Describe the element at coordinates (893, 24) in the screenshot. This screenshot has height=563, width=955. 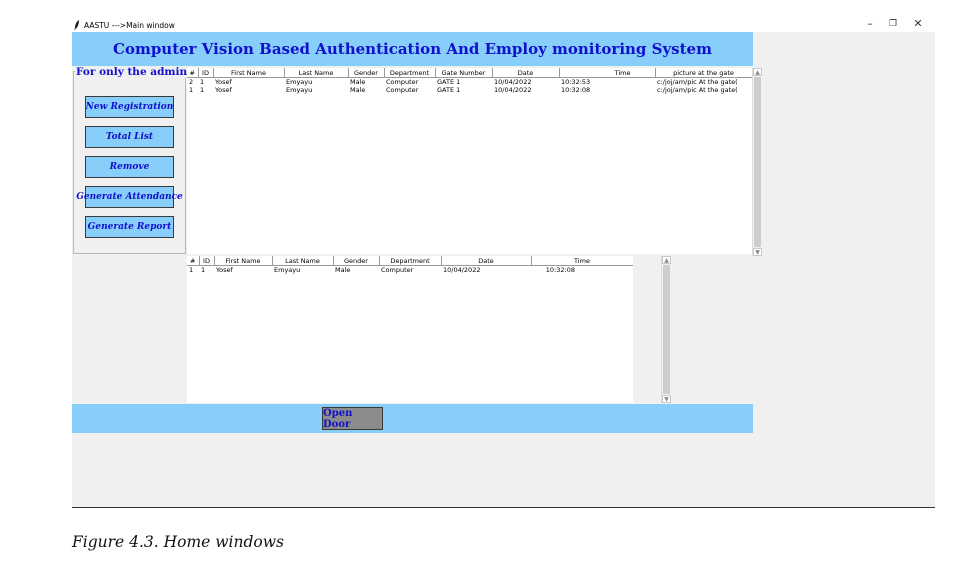
I see `restore-button: ❐` at that location.